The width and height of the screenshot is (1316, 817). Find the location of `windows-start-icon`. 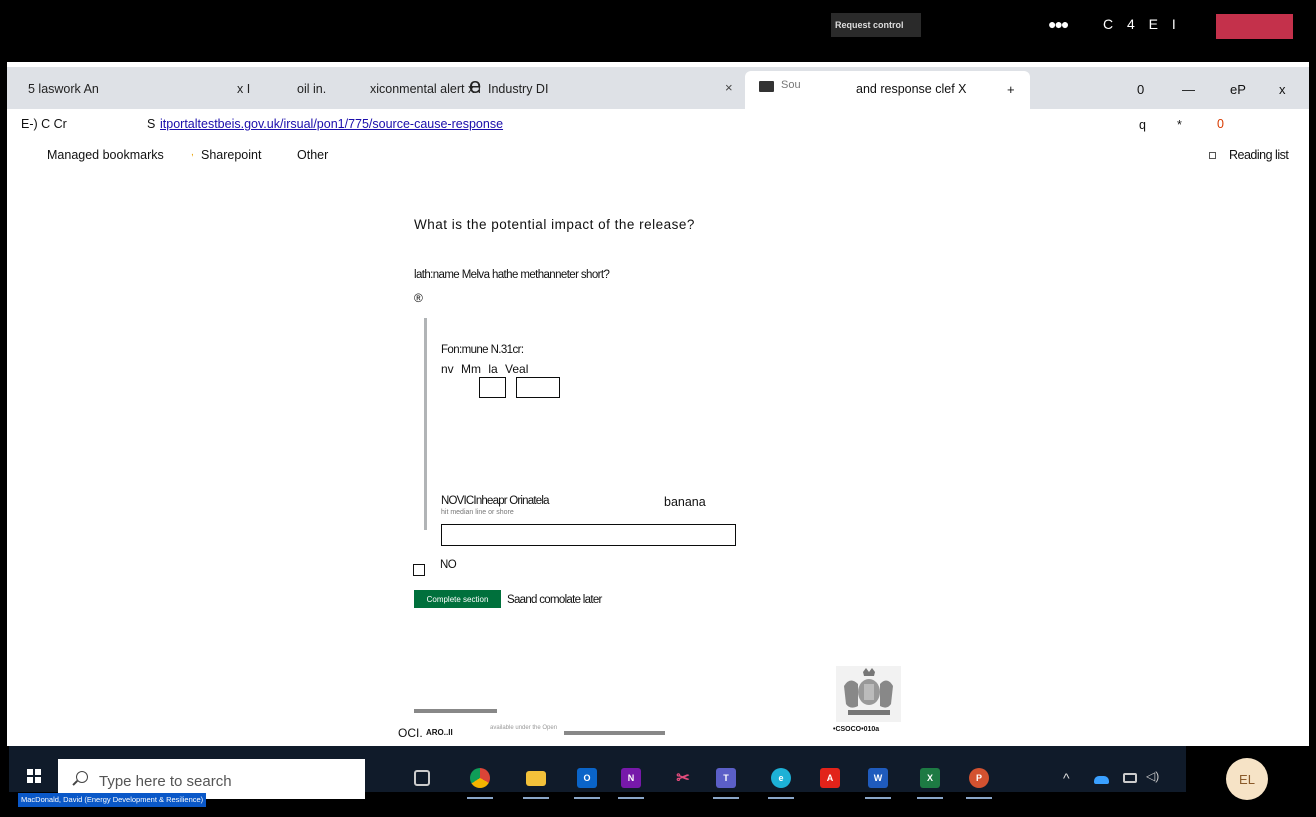

windows-start-icon is located at coordinates (34, 776).